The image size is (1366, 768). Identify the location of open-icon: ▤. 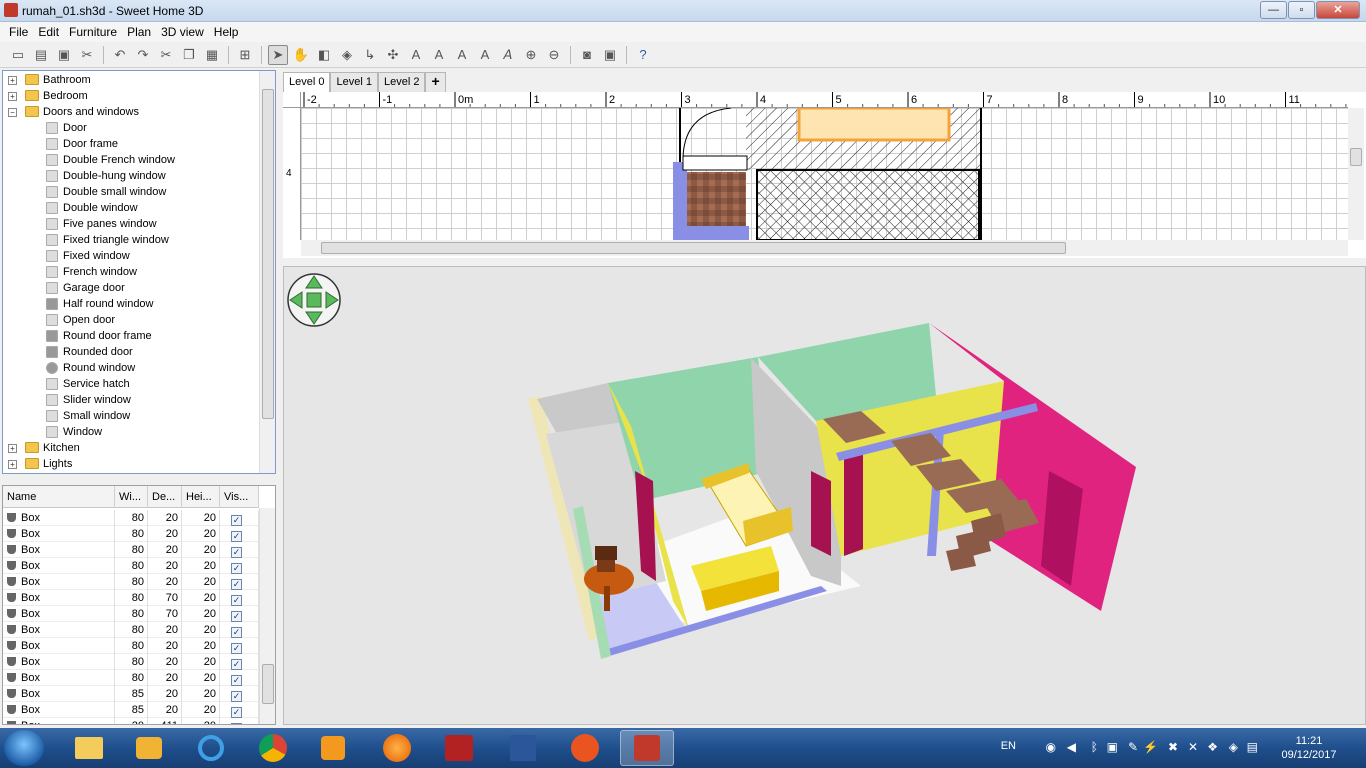
(41, 55).